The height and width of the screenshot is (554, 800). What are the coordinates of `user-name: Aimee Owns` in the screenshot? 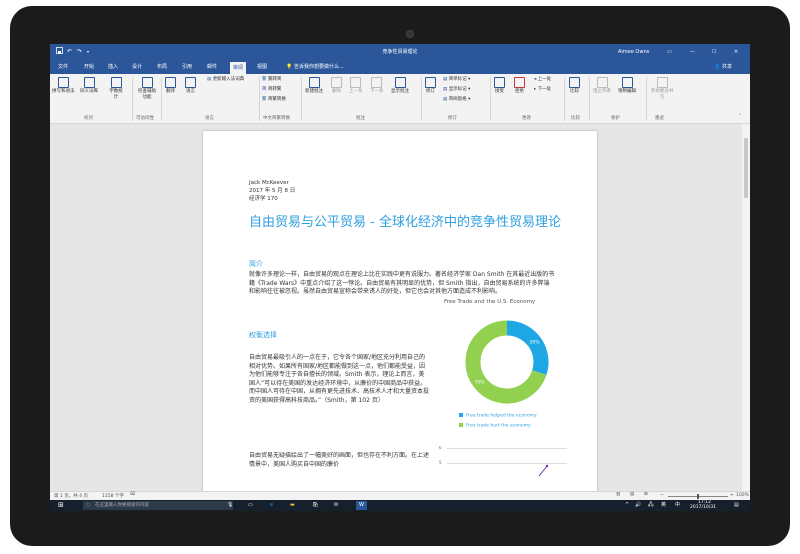 It's located at (633, 52).